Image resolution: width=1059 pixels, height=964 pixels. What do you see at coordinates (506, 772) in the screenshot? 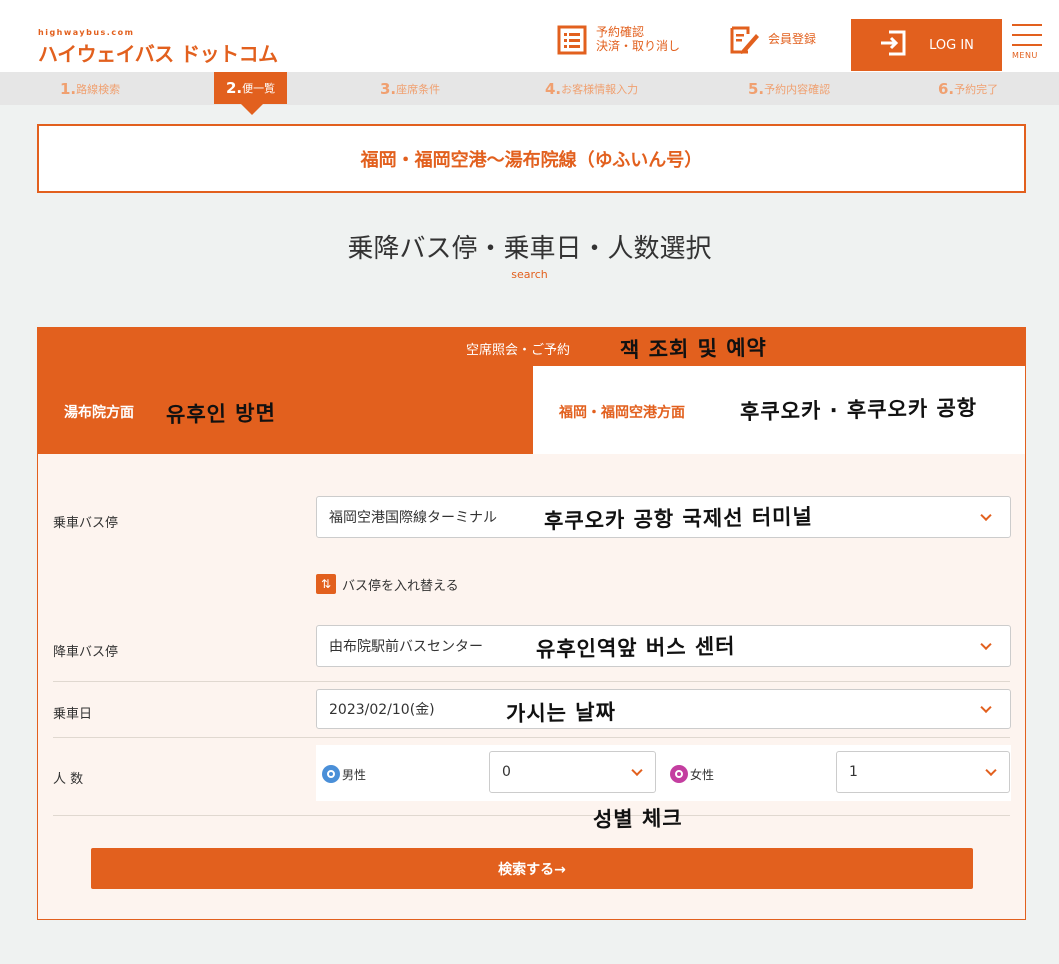
I see `male-count-value: 0` at bounding box center [506, 772].